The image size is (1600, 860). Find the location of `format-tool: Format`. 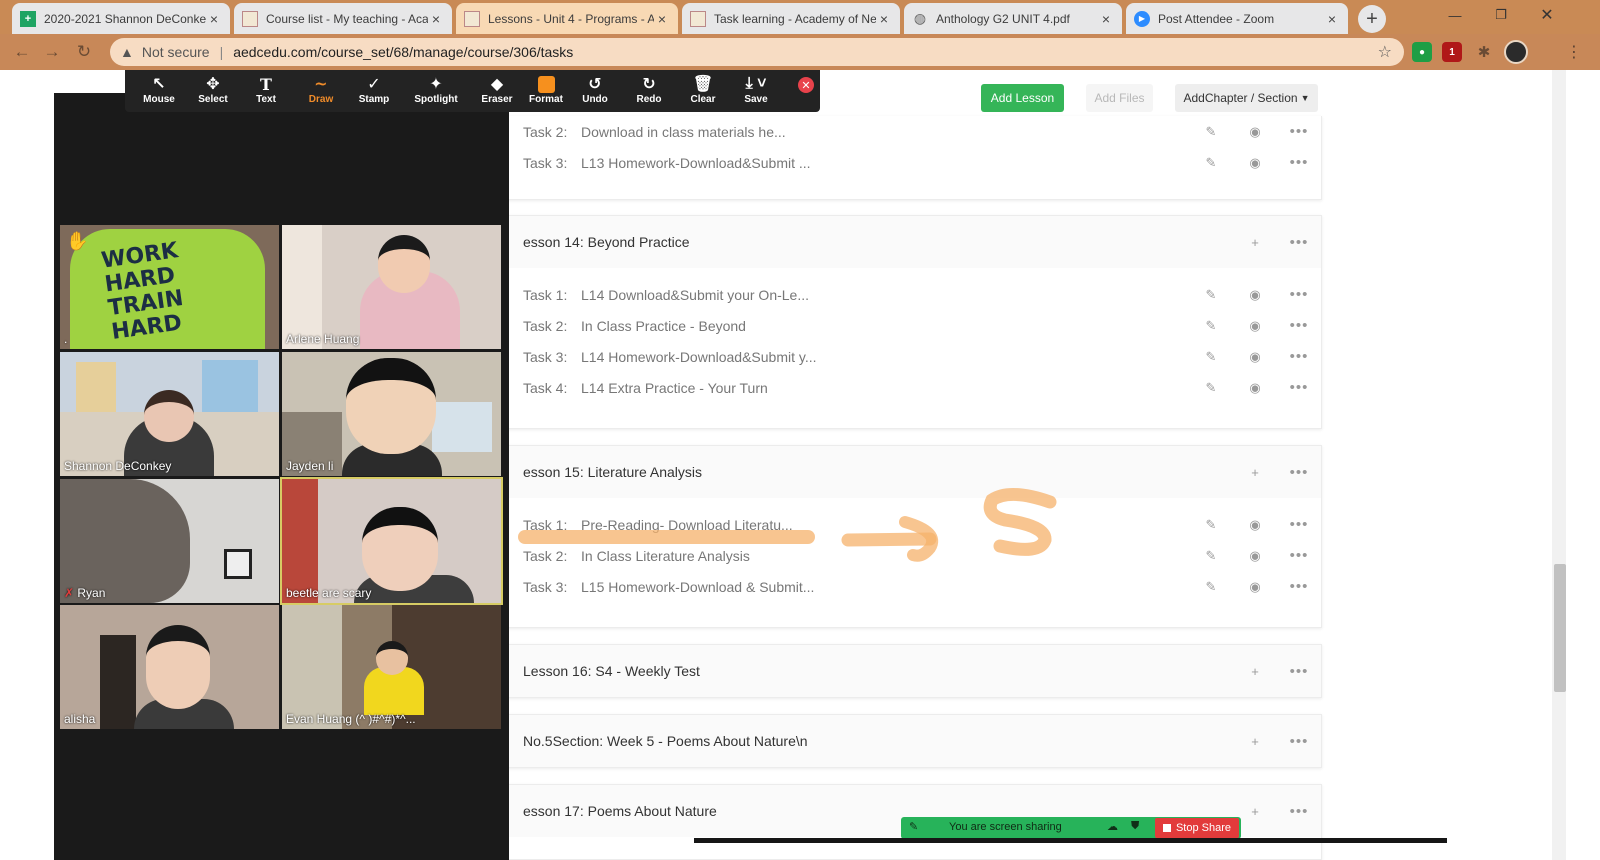

format-tool: Format is located at coordinates (546, 92).